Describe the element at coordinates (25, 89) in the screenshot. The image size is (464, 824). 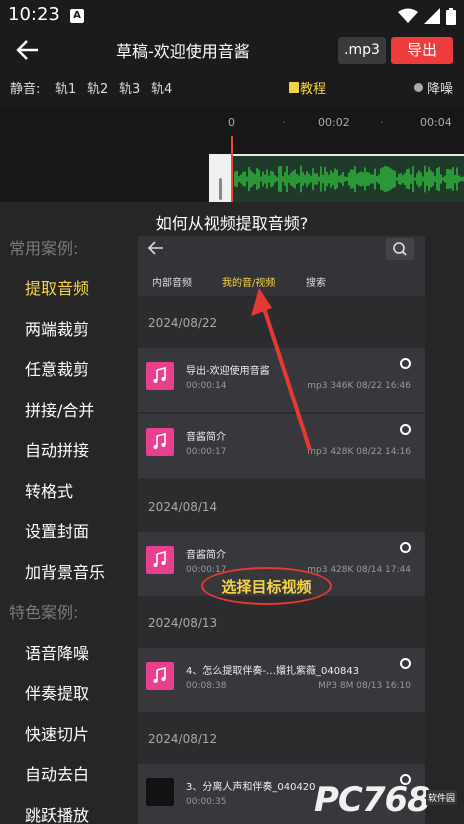
I see `mute-label: 静音:` at that location.